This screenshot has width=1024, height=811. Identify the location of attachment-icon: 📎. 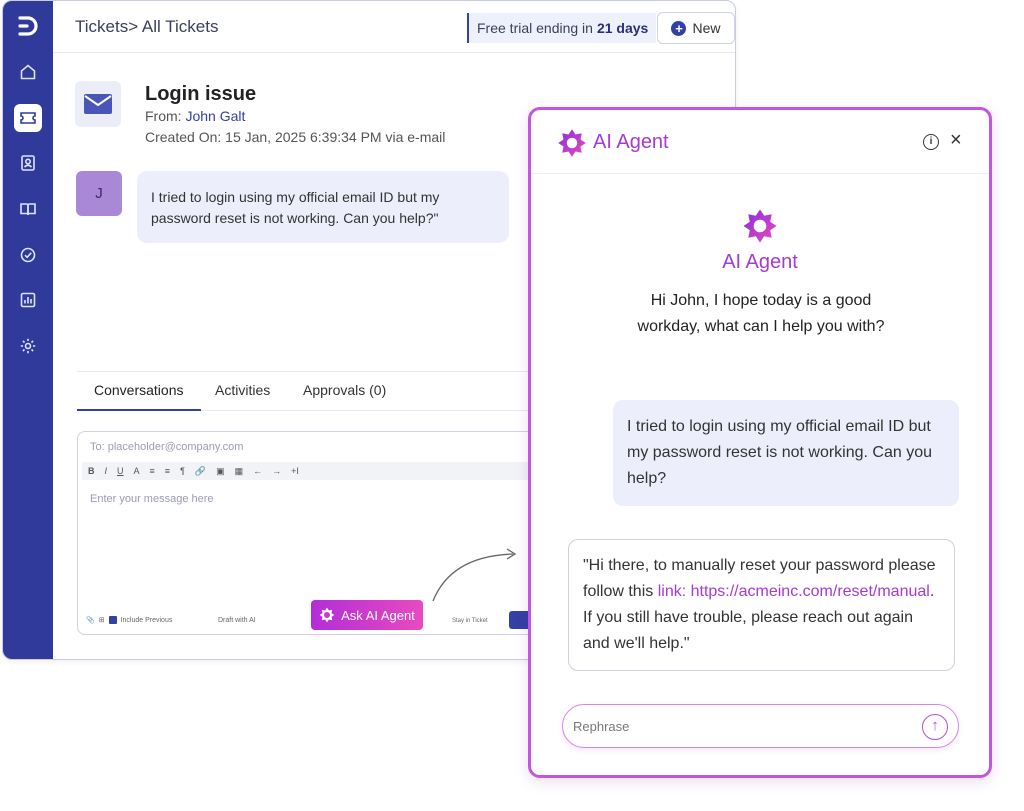
(90, 620).